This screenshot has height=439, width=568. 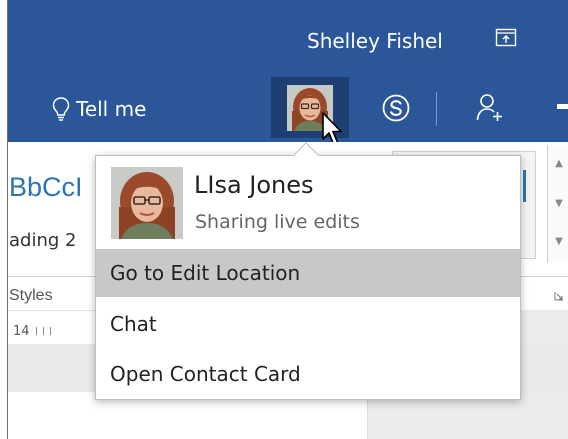 I want to click on chat-item: Chat, so click(x=308, y=324).